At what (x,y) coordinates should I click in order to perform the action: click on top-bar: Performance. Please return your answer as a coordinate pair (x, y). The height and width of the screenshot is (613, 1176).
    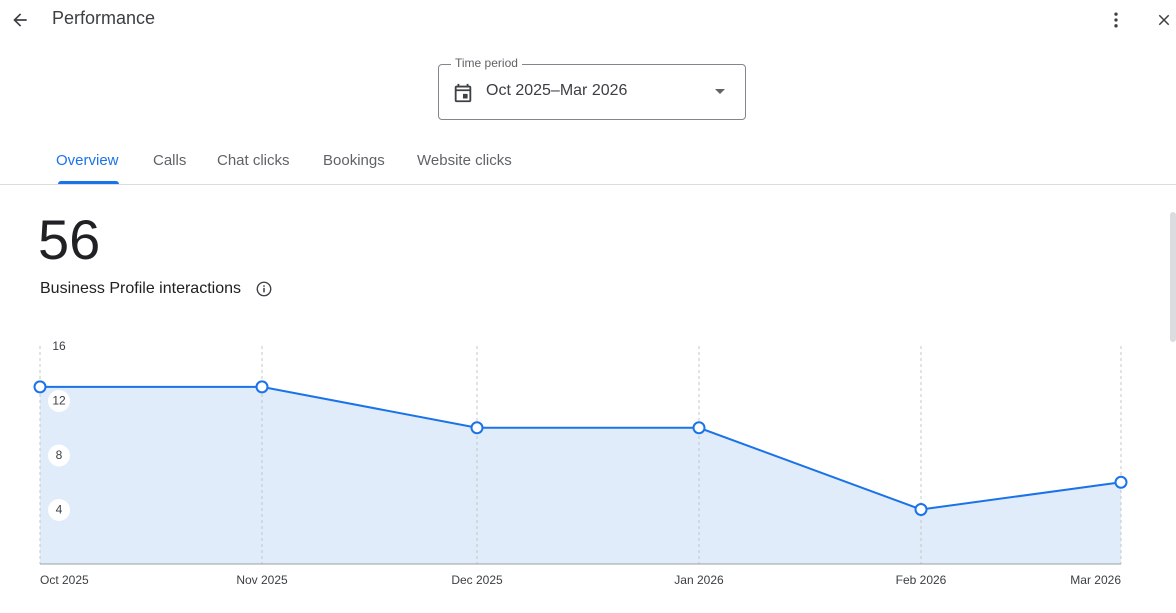
    Looking at the image, I should click on (588, 20).